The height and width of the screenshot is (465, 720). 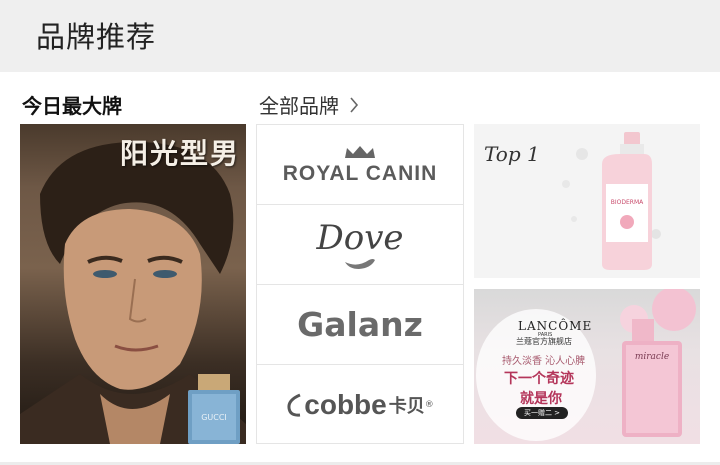 I want to click on product-card-bioderma: Top 1 BIODERMA, so click(x=587, y=201).